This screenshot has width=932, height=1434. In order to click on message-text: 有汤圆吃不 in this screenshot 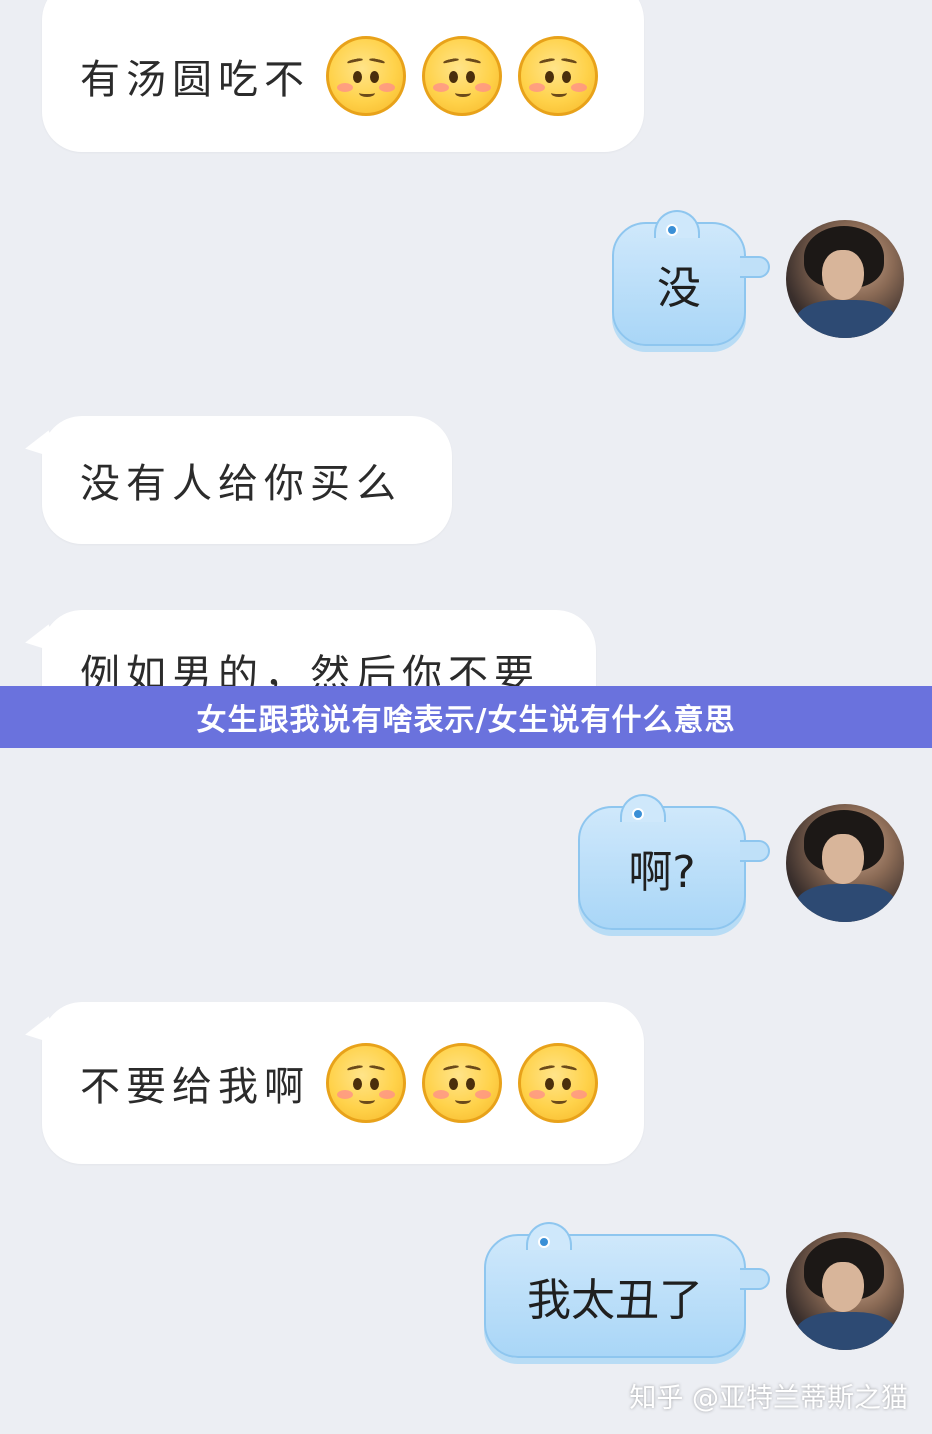, I will do `click(195, 80)`.